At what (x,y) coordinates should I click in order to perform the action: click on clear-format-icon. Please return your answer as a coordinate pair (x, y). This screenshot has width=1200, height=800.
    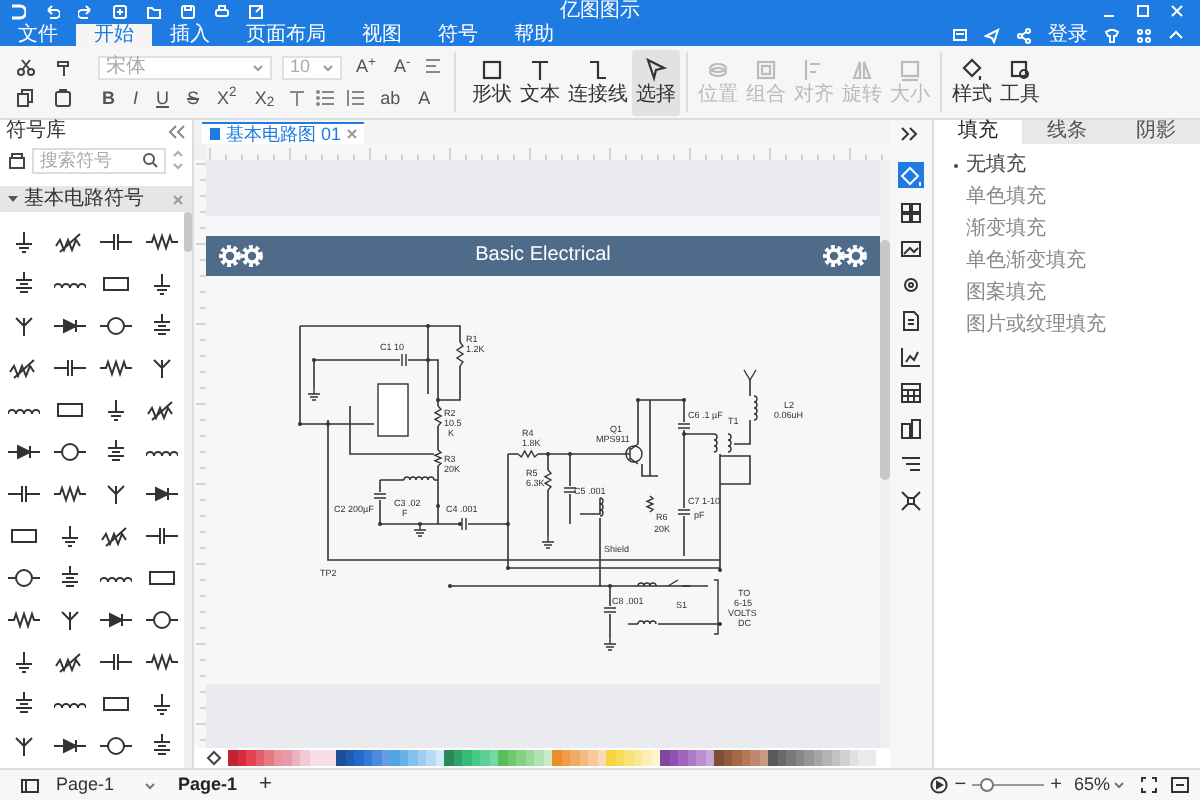
    Looking at the image, I should click on (297, 98).